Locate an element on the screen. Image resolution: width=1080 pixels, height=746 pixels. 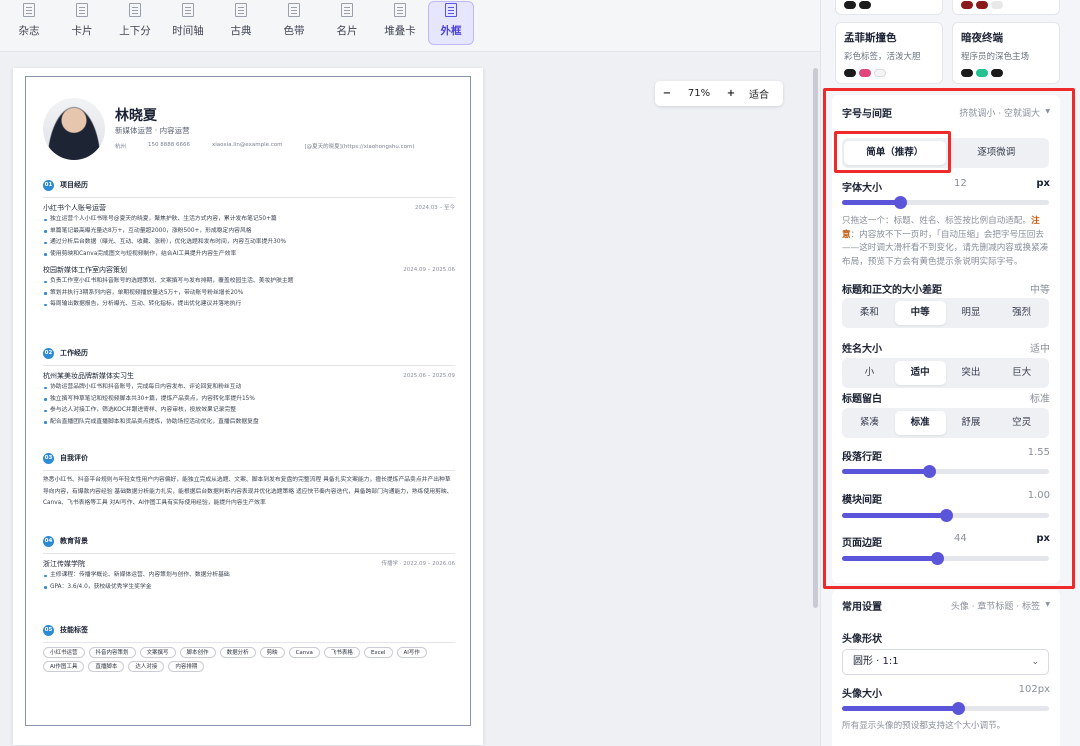
avatar-size-value: 102px is located at coordinates (1034, 689).